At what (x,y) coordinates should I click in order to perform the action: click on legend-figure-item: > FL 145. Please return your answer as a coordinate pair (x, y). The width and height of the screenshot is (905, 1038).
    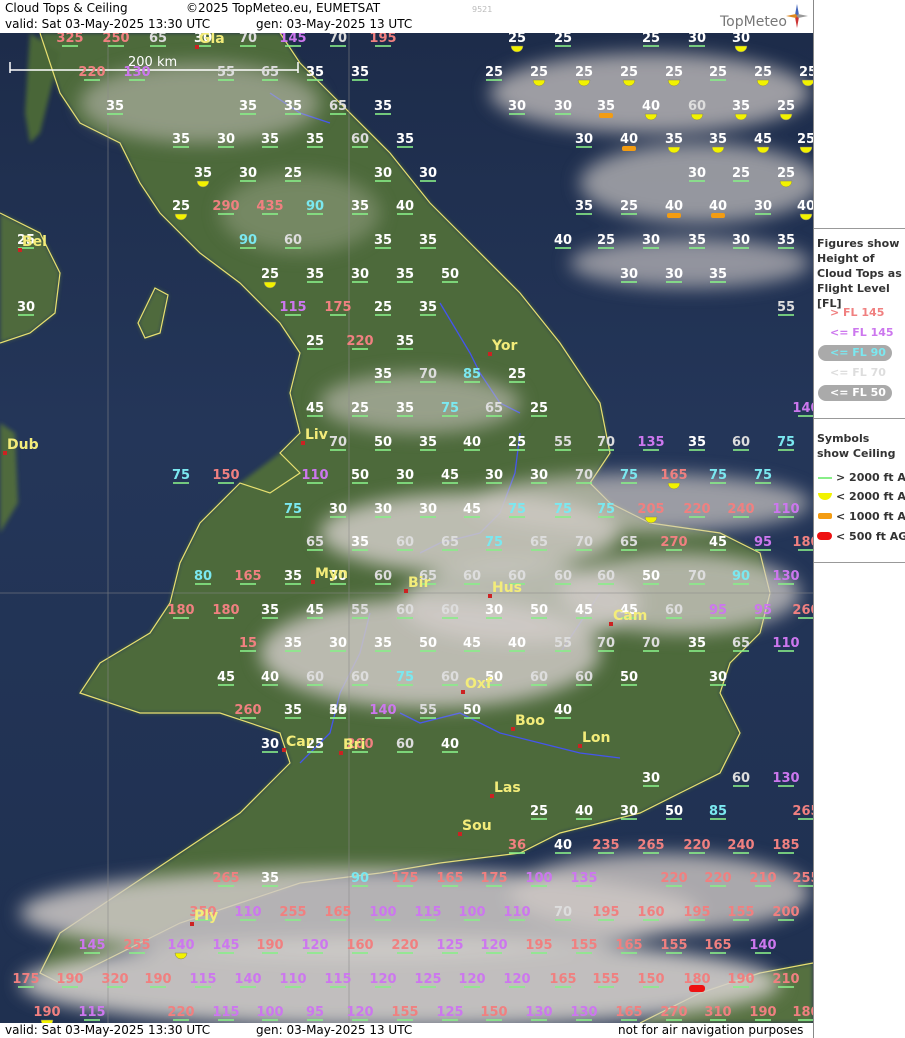
    Looking at the image, I should click on (861, 313).